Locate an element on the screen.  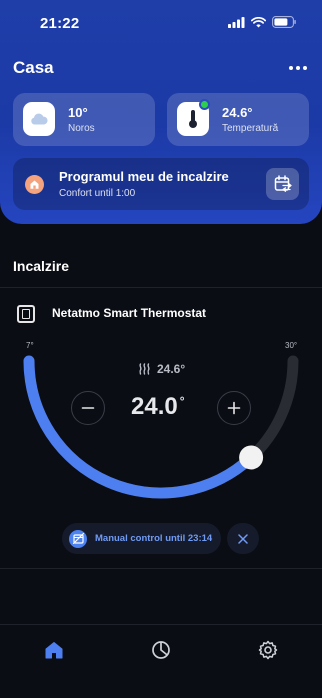
online-status-dot is located at coordinates (204, 104).